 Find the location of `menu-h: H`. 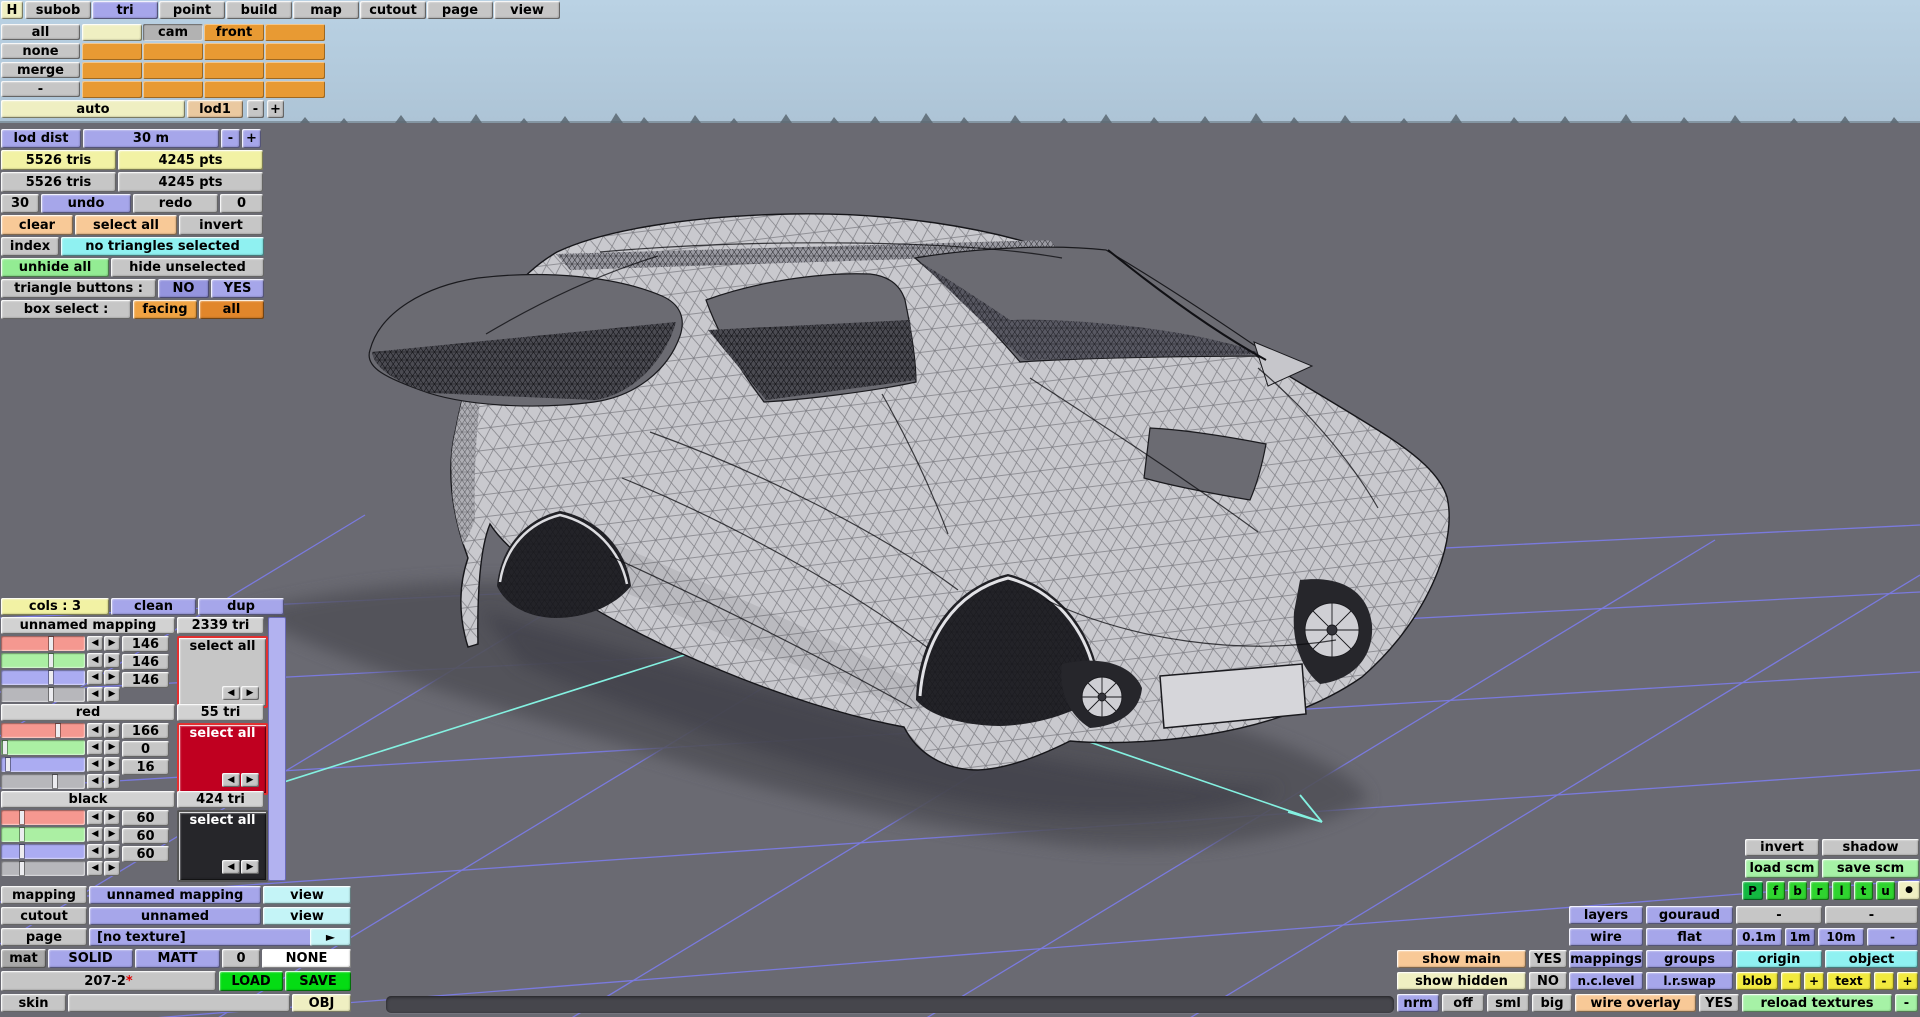

menu-h: H is located at coordinates (12, 10).